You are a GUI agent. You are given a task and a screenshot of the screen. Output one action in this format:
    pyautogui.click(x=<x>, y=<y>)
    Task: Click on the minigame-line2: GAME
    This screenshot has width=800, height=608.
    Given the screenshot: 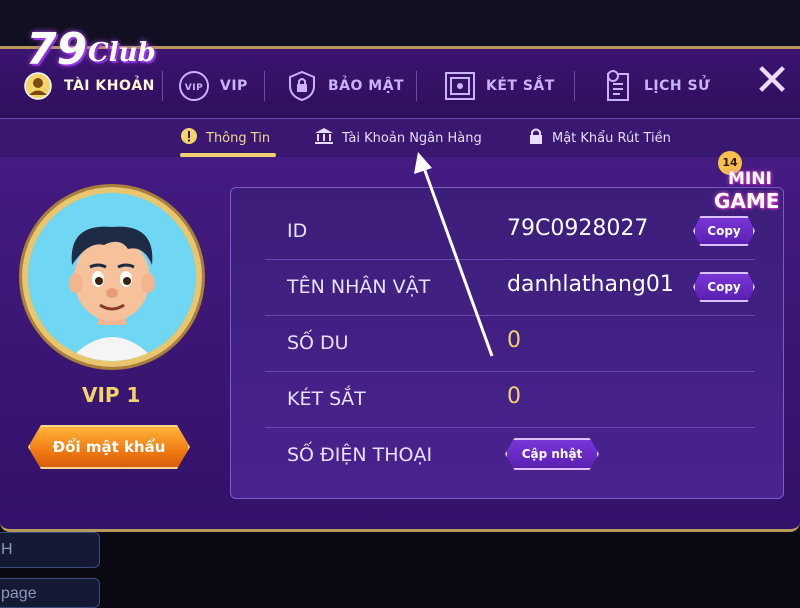 What is the action you would take?
    pyautogui.click(x=747, y=201)
    